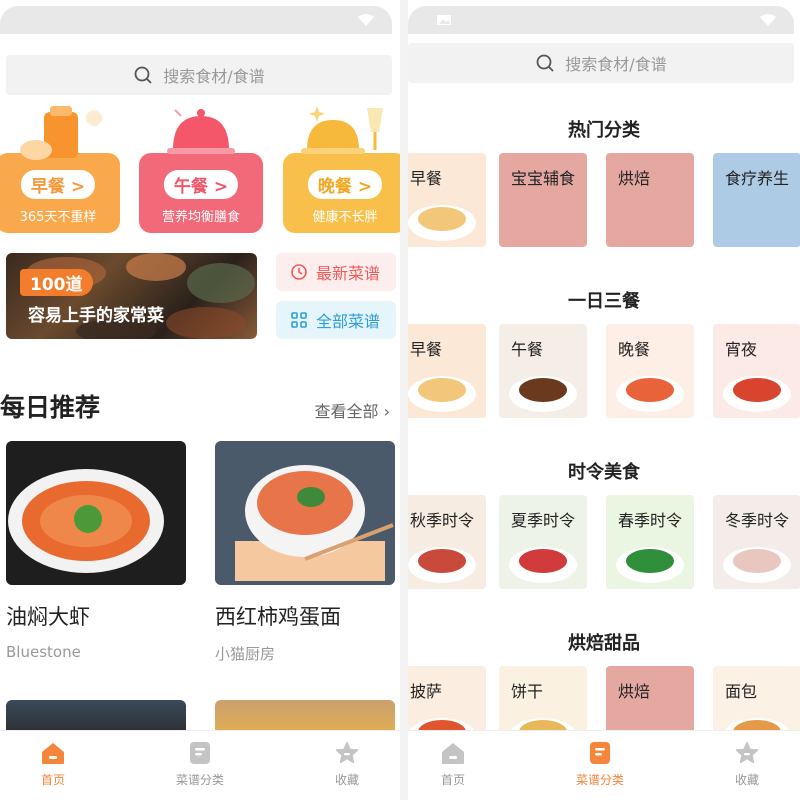 This screenshot has width=800, height=800. Describe the element at coordinates (60, 167) in the screenshot. I see `breakfast-card: 早餐 > 365天不重样` at that location.